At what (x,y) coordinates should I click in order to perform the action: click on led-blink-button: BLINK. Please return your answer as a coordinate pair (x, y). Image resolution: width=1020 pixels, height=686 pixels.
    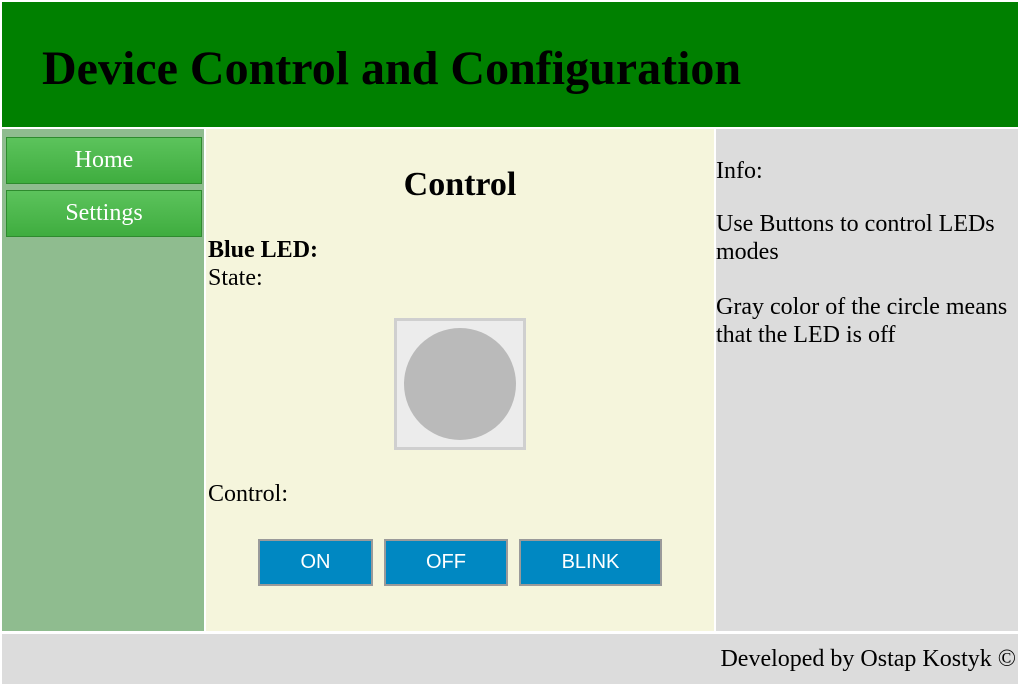
    Looking at the image, I should click on (590, 562).